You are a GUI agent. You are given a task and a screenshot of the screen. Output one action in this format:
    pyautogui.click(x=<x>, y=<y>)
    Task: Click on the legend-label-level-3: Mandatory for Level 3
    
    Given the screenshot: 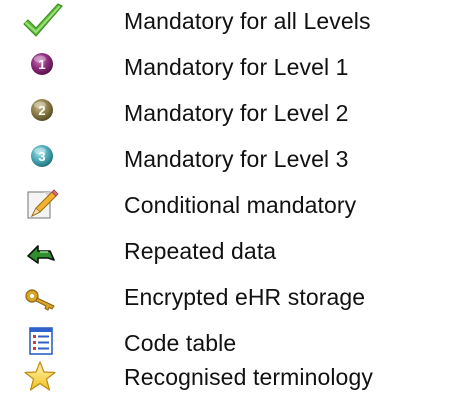 What is the action you would take?
    pyautogui.click(x=236, y=159)
    